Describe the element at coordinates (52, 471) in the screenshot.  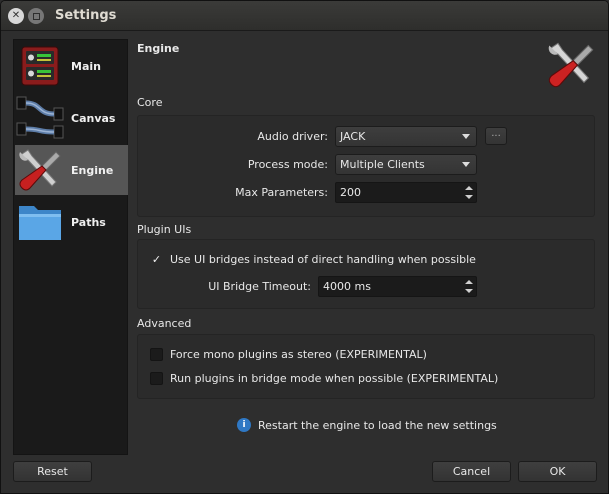
I see `reset-button: Reset` at that location.